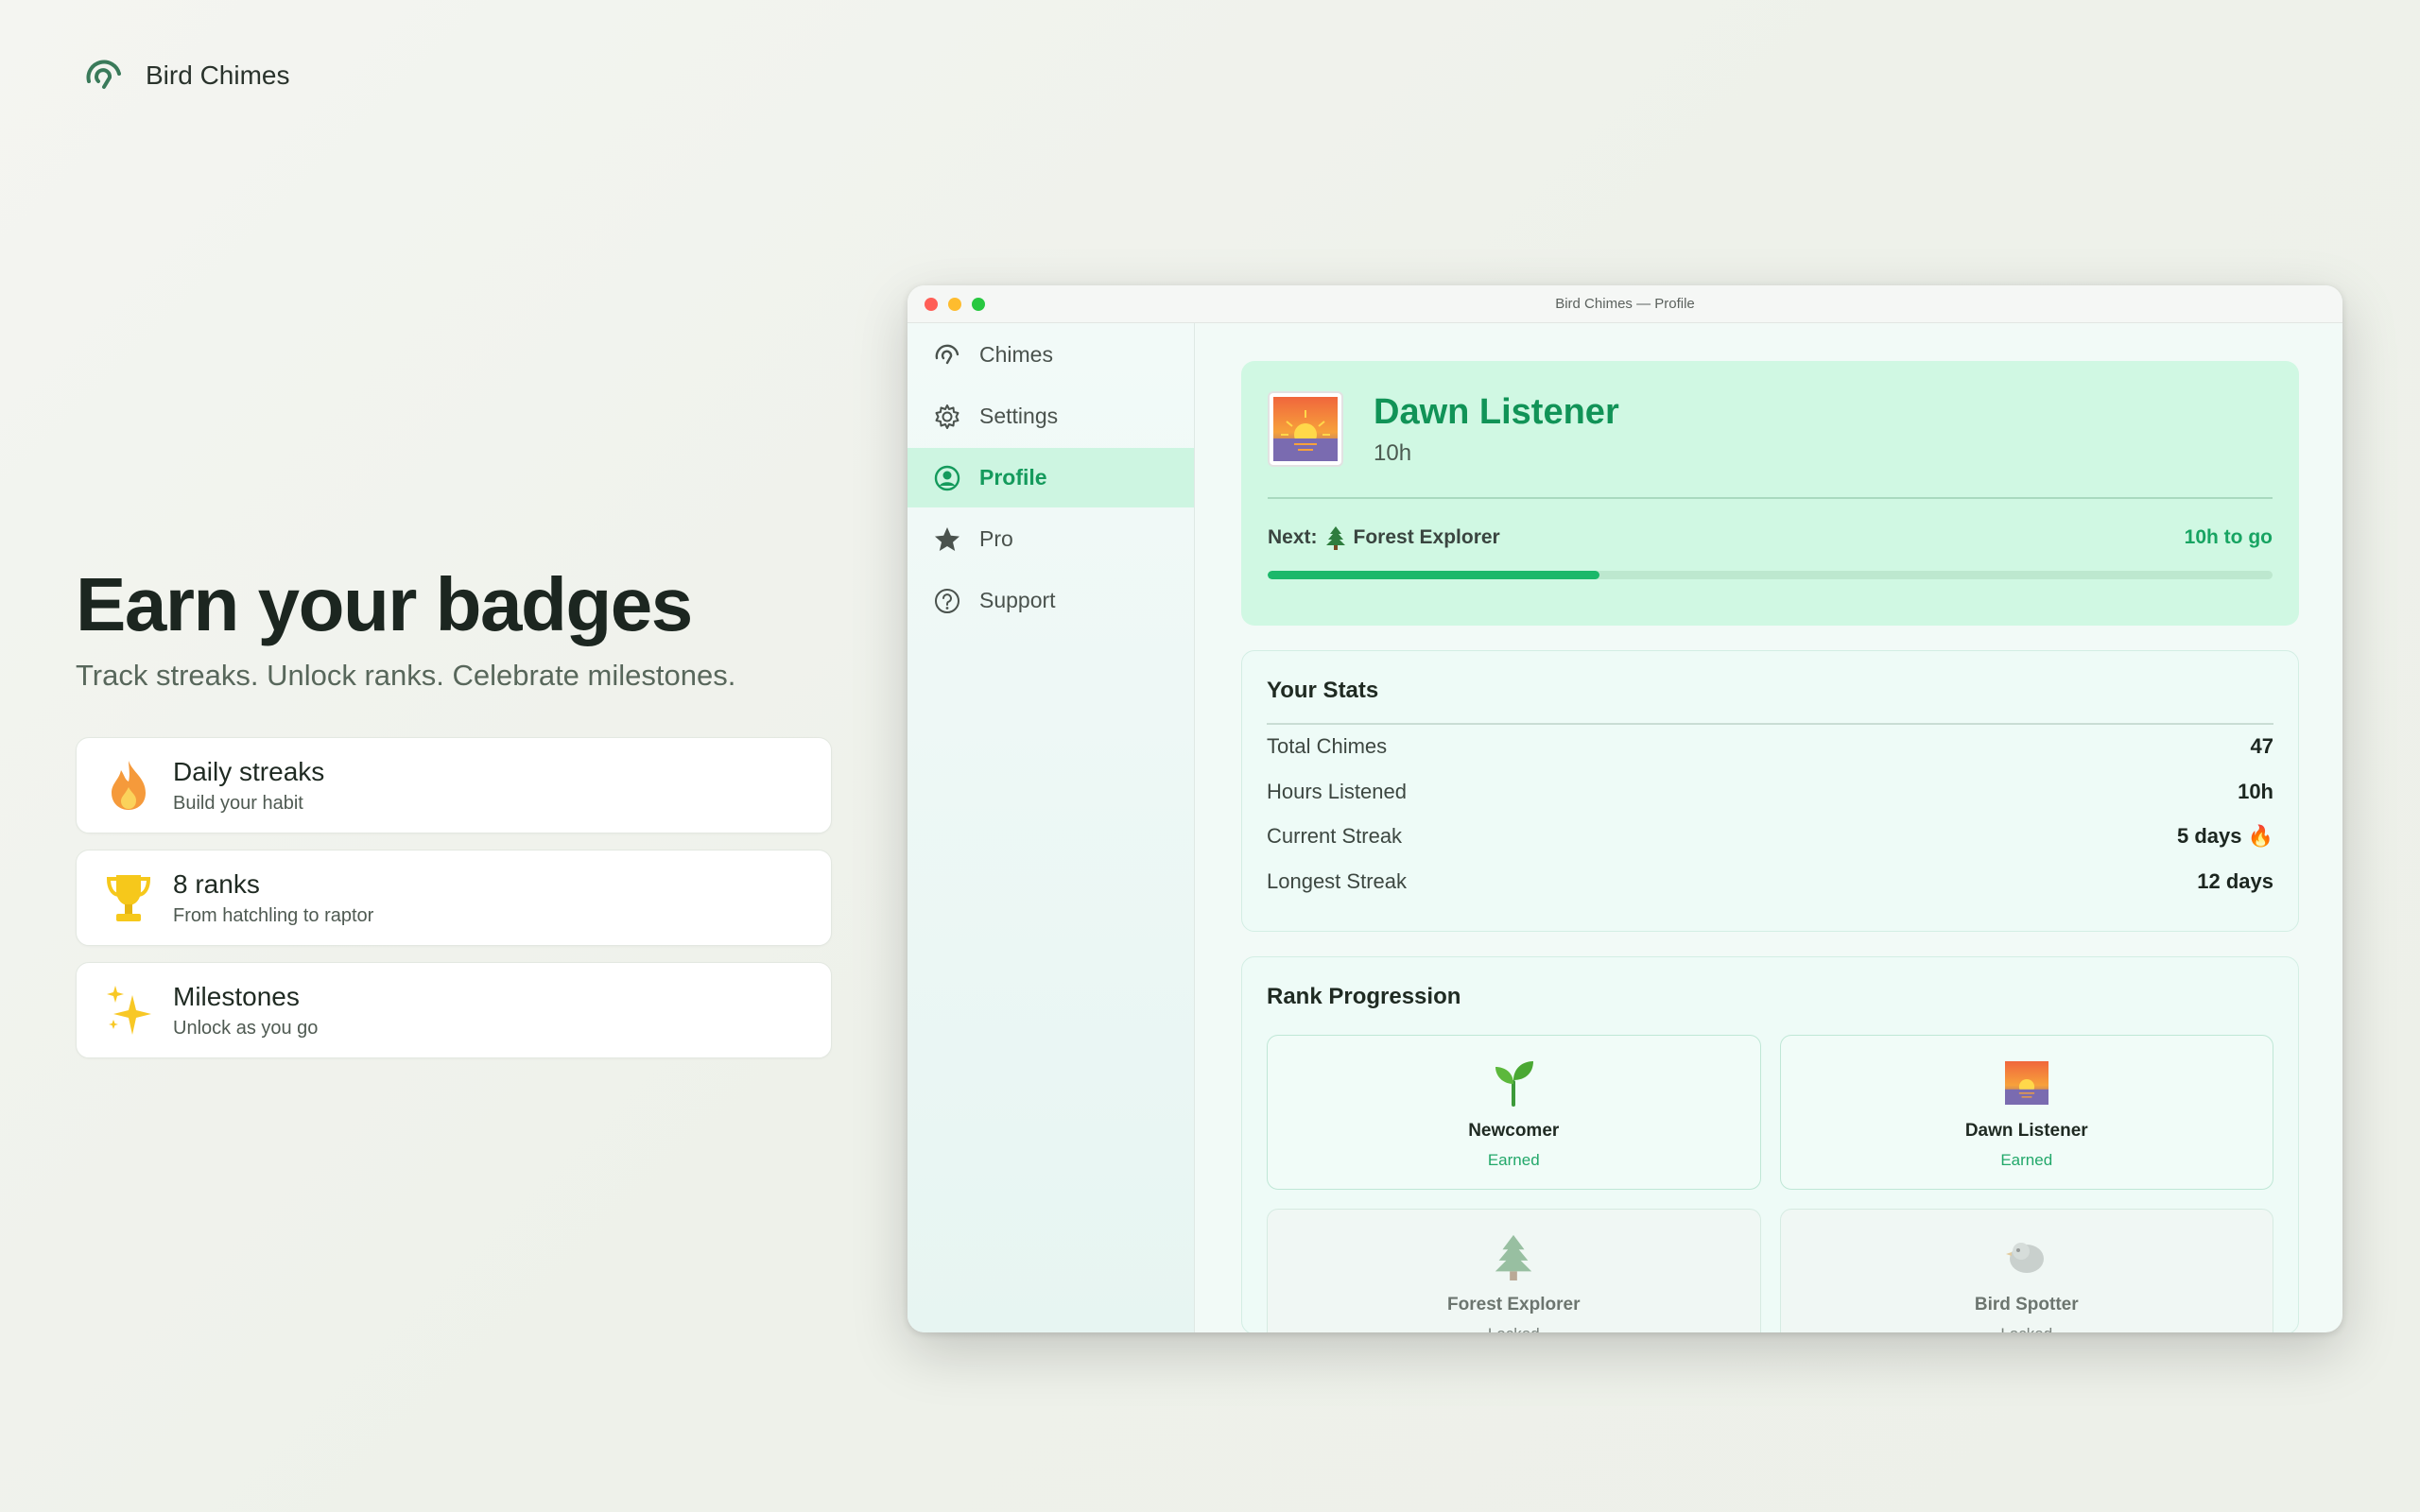 The width and height of the screenshot is (2420, 1512). Describe the element at coordinates (273, 915) in the screenshot. I see `feature-subtitle: From hatchling to raptor` at that location.